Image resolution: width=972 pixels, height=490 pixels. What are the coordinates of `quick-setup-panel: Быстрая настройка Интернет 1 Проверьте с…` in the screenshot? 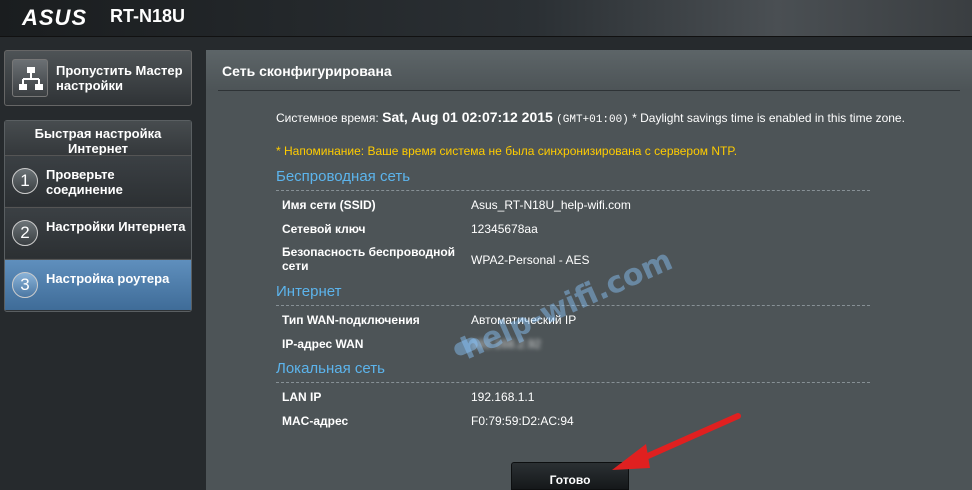 It's located at (98, 216).